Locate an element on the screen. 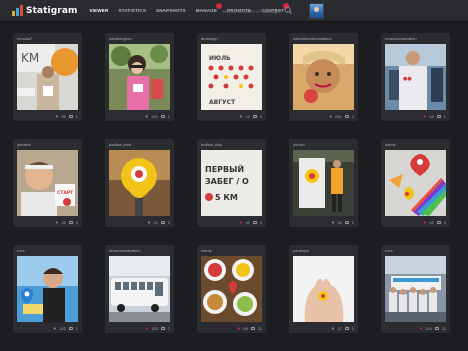 This screenshot has width=468, height=351. photo-thumbnail: СТАРТ is located at coordinates (47, 183).